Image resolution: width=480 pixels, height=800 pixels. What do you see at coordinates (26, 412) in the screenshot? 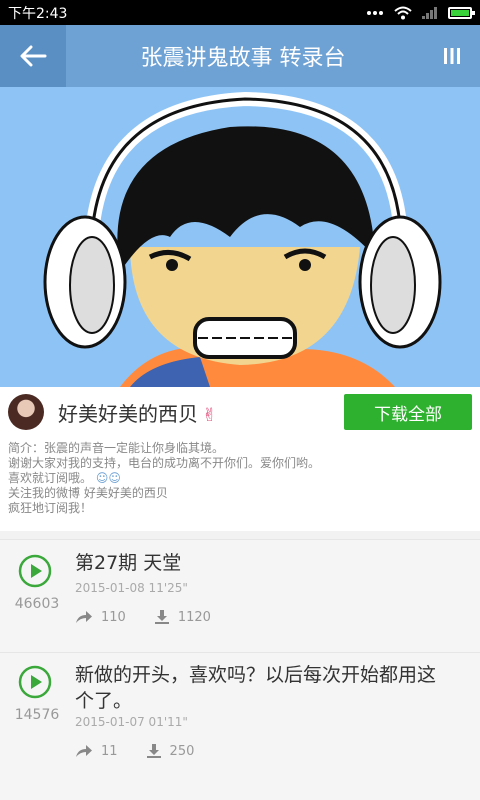
I see `avatar` at bounding box center [26, 412].